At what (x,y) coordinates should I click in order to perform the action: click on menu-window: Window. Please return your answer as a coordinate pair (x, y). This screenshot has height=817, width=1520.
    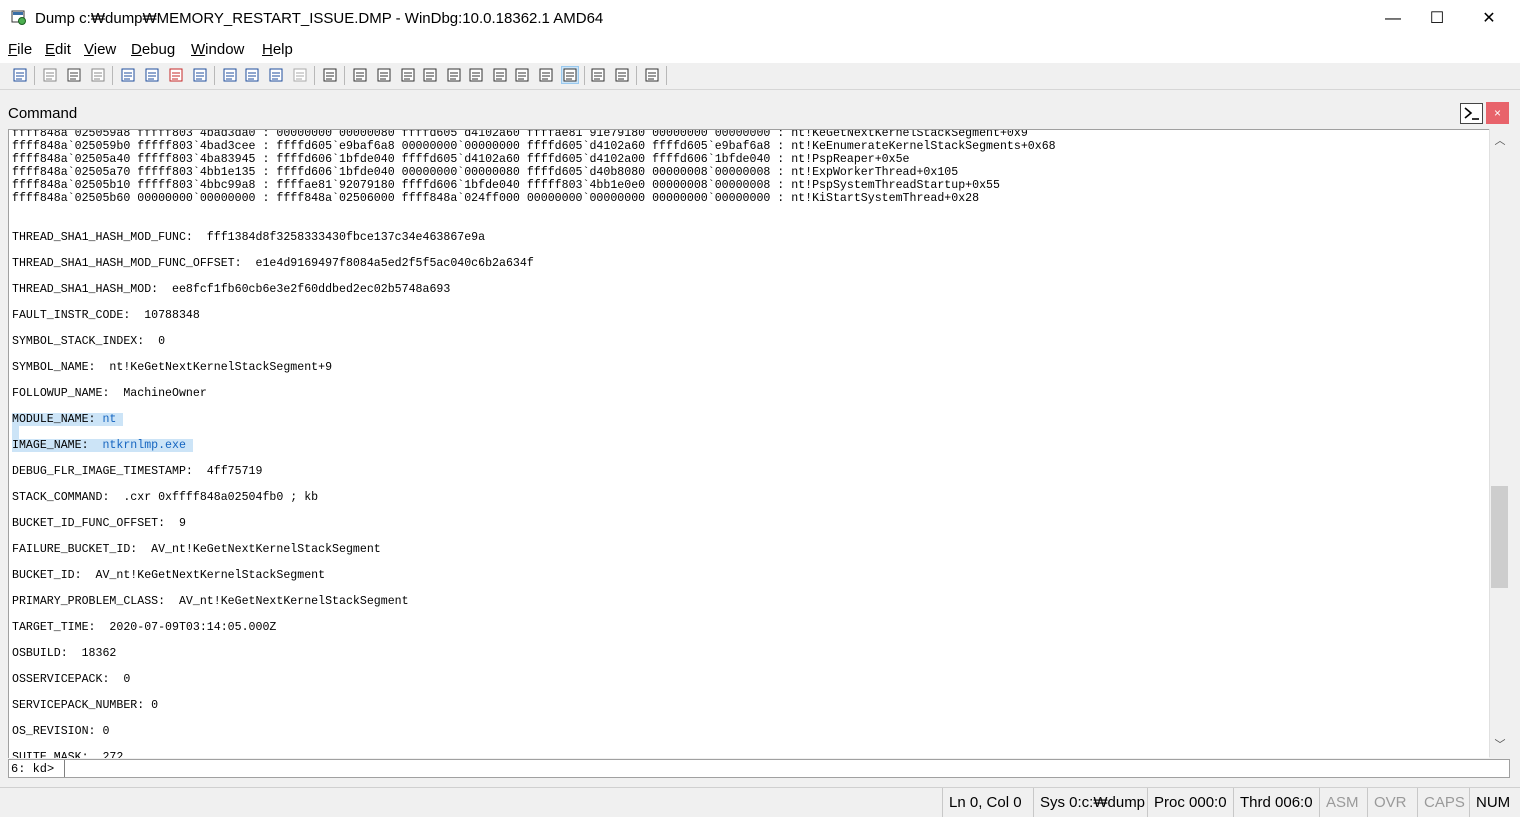
    Looking at the image, I should click on (217, 49).